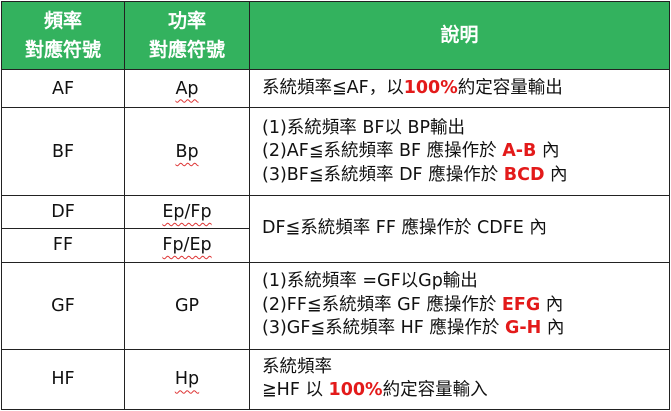 This screenshot has width=671, height=411. I want to click on power-cell: Hp, so click(187, 379).